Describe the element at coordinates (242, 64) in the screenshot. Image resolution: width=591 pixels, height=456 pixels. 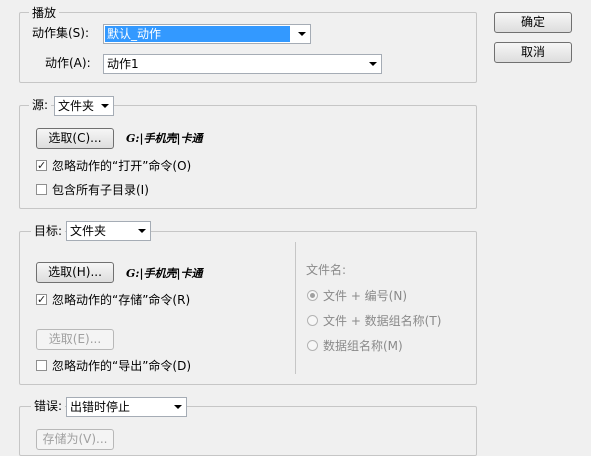
I see `action-select: 动作1` at that location.